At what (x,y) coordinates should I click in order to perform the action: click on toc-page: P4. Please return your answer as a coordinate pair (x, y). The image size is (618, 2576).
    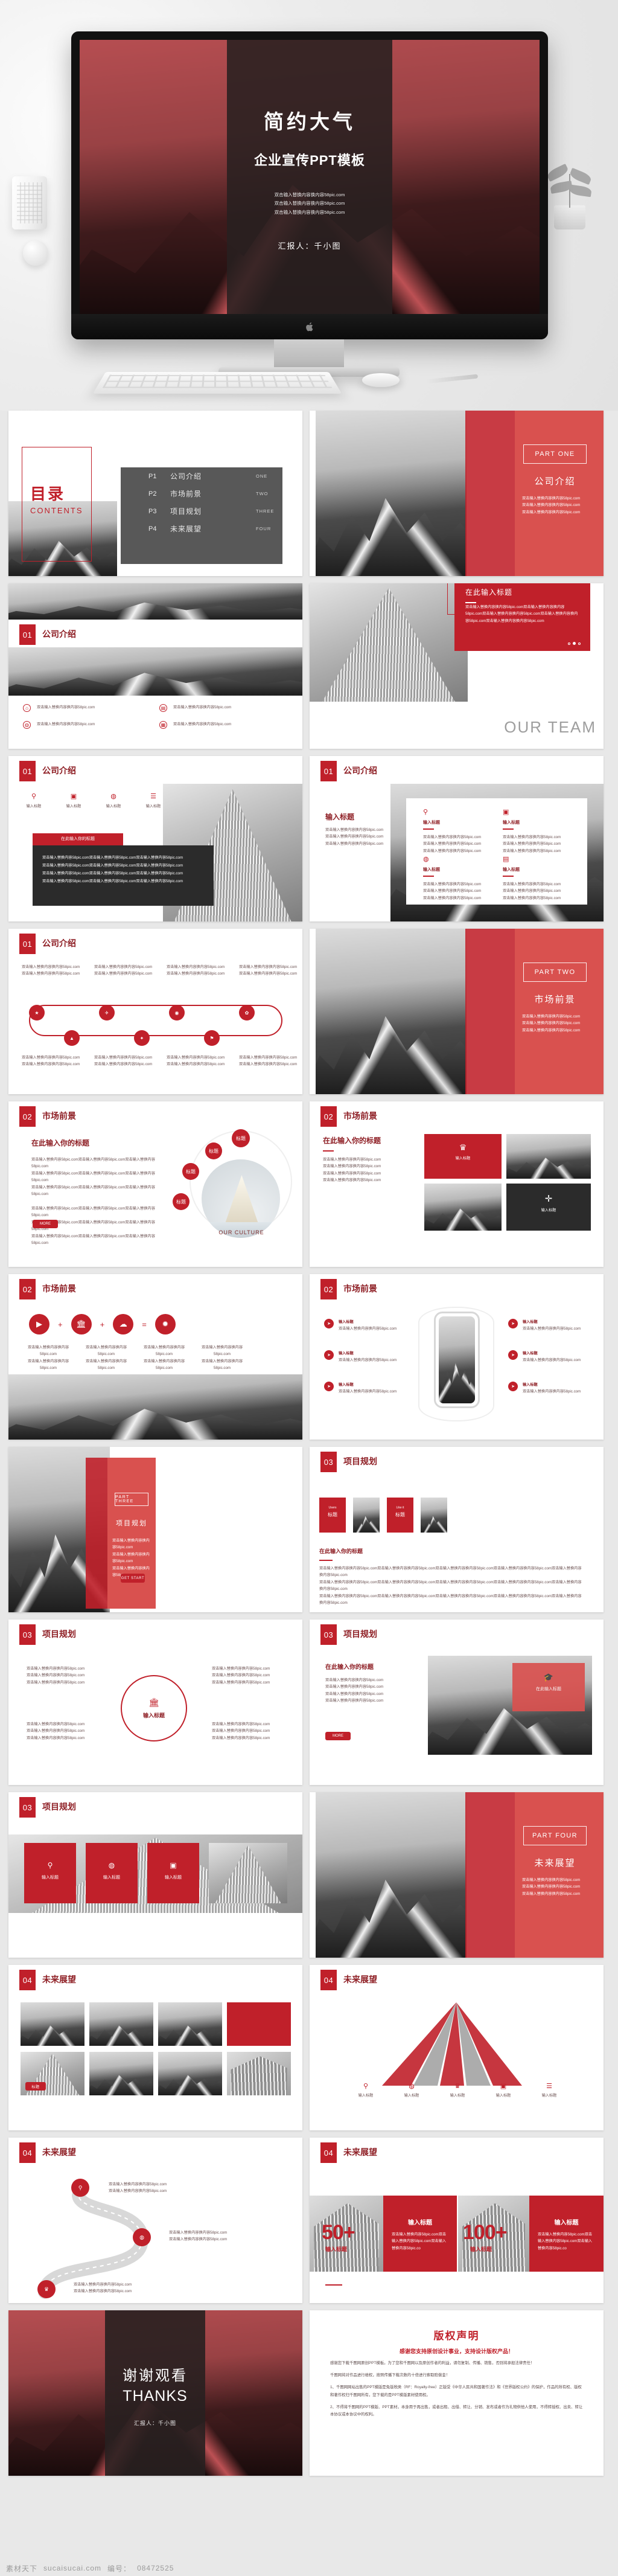
    Looking at the image, I should click on (152, 529).